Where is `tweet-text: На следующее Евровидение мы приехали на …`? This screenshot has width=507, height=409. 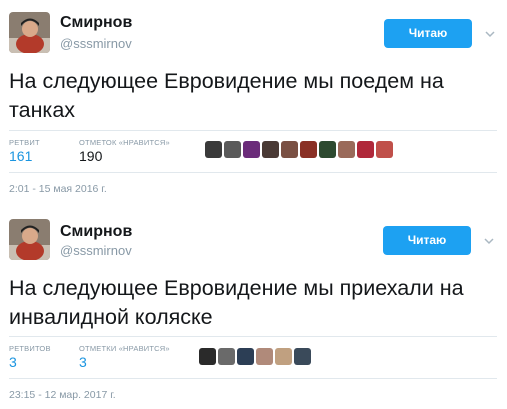 tweet-text: На следующее Евровидение мы приехали на … is located at coordinates (236, 302).